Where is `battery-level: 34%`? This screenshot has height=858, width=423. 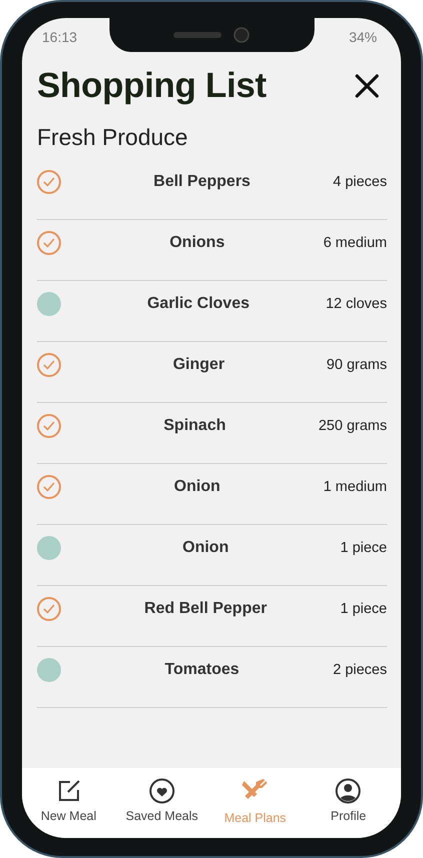
battery-level: 34% is located at coordinates (362, 37).